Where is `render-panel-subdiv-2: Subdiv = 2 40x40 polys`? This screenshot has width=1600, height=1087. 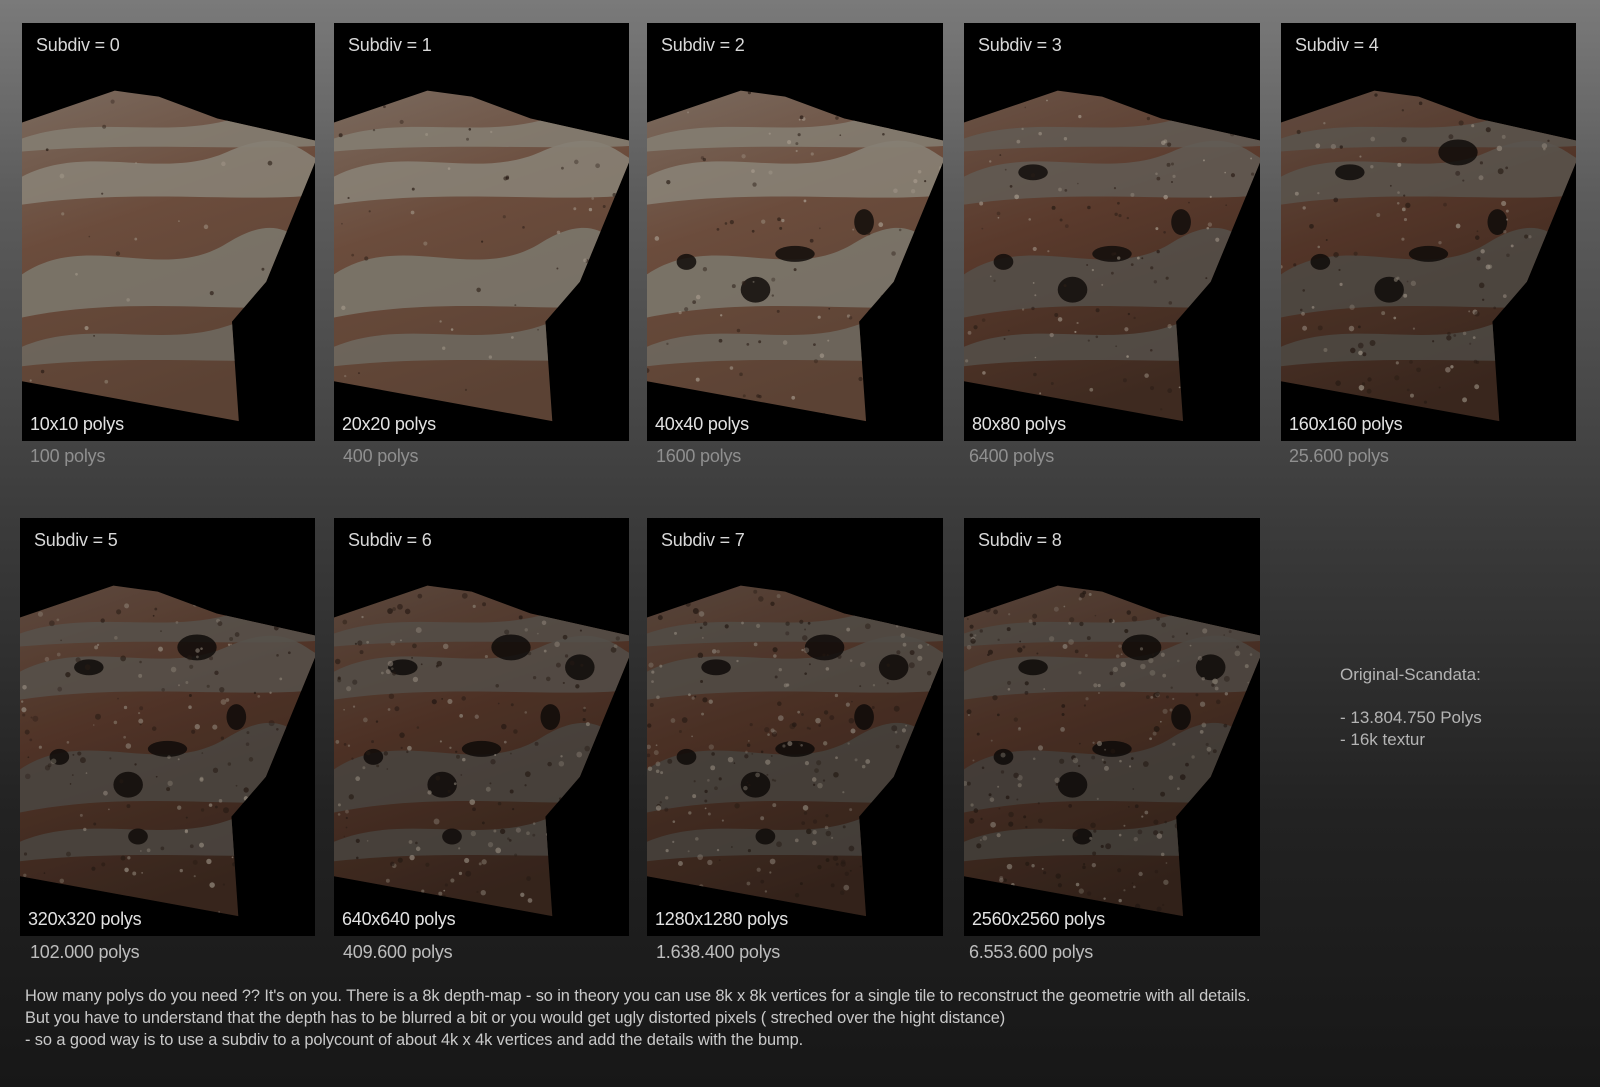
render-panel-subdiv-2: Subdiv = 2 40x40 polys is located at coordinates (795, 232).